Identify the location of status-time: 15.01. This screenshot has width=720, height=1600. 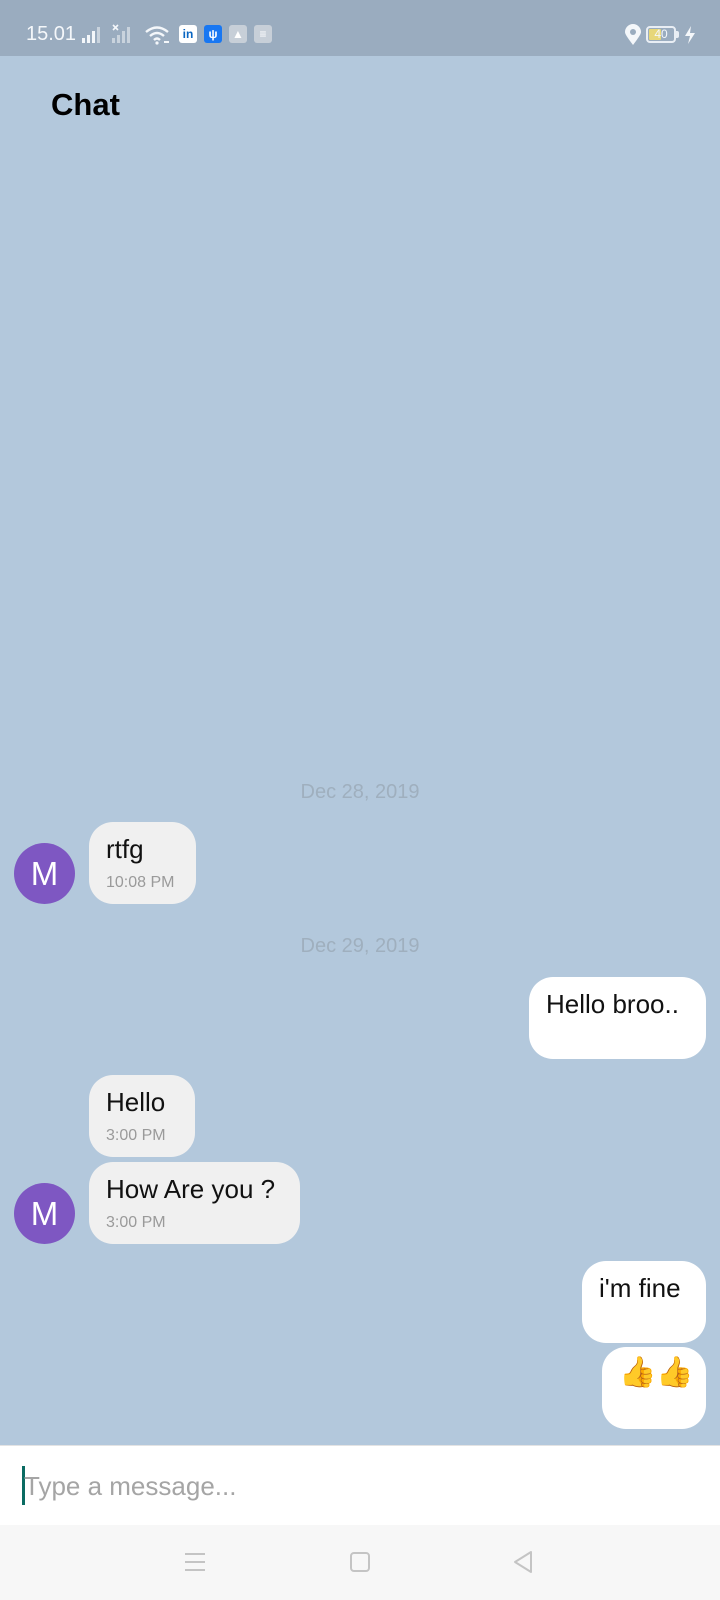
(51, 34).